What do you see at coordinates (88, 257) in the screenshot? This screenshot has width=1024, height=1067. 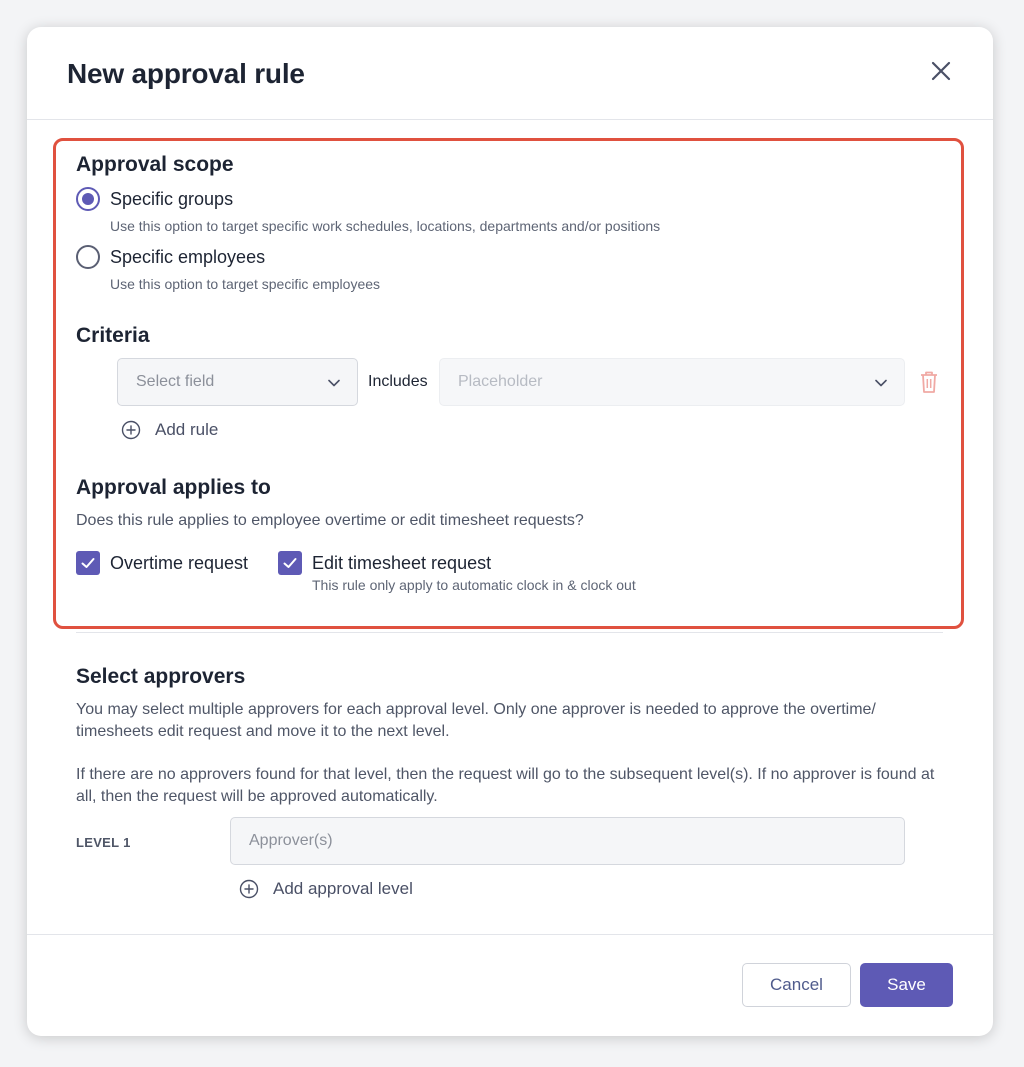 I see `radio-button-unchecked` at bounding box center [88, 257].